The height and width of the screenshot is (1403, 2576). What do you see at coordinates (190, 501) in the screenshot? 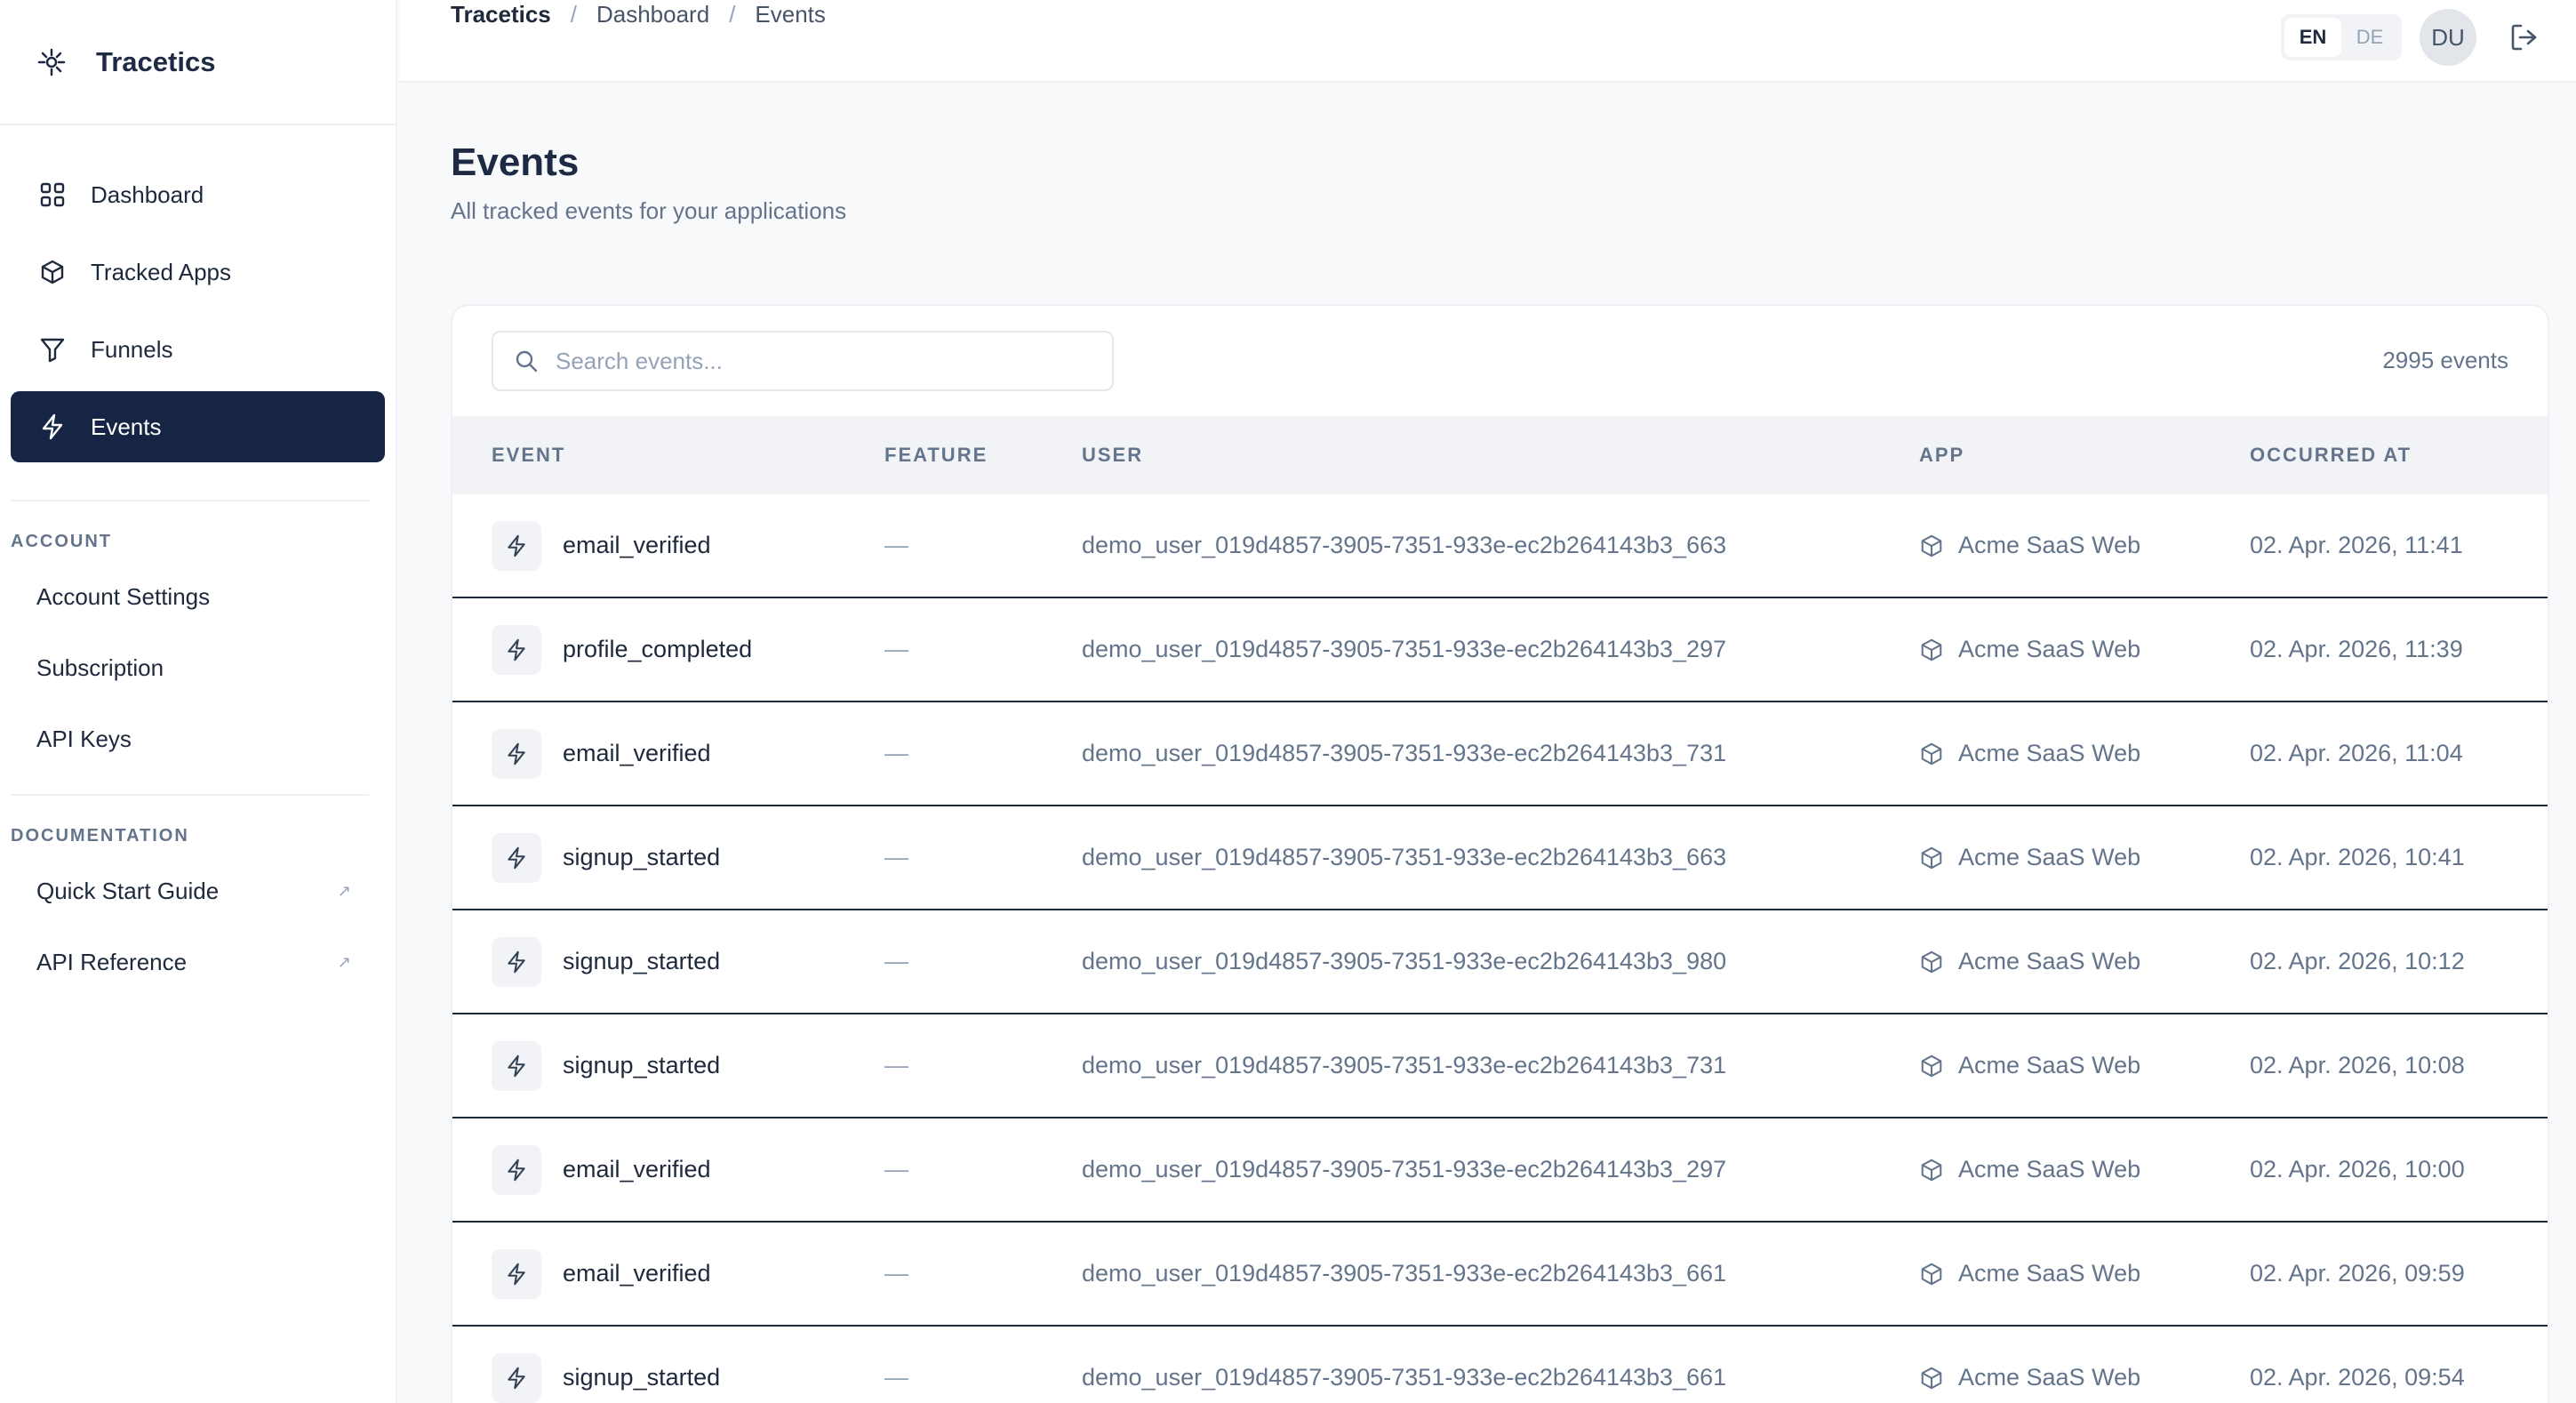
I see `divider` at bounding box center [190, 501].